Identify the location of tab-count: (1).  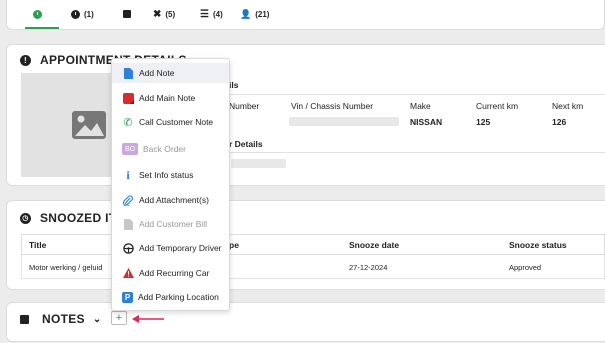
(89, 14).